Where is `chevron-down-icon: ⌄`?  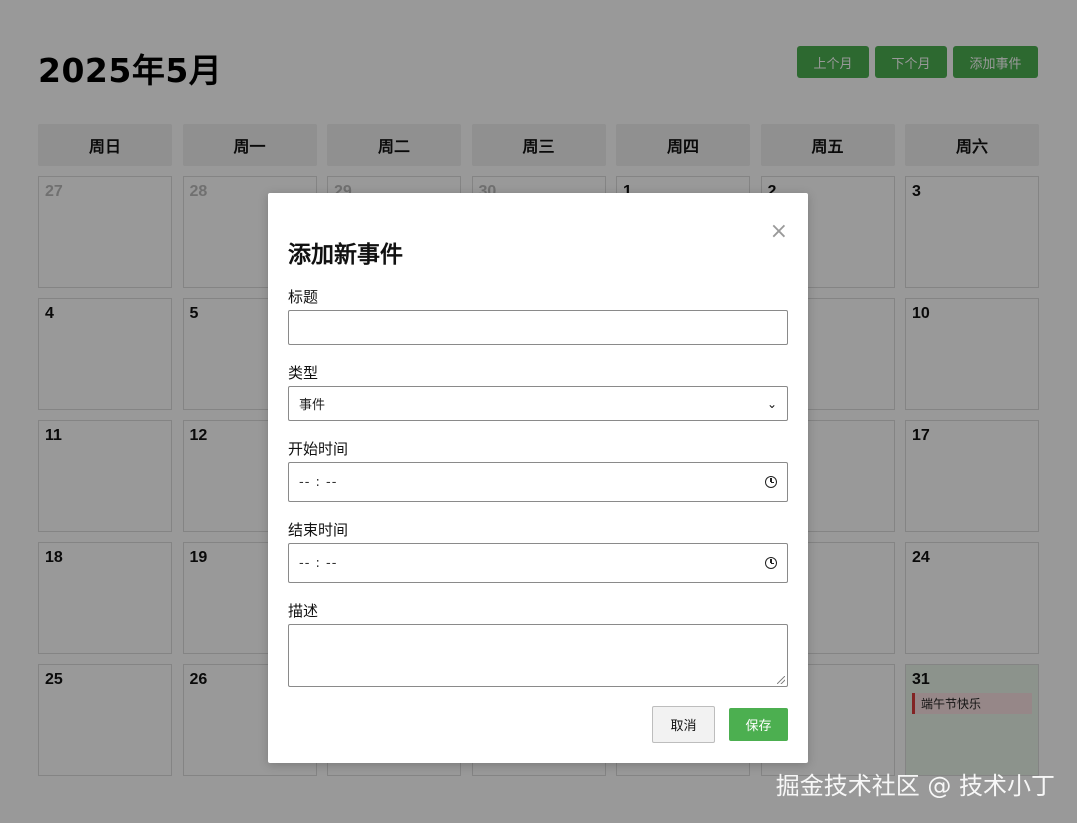
chevron-down-icon: ⌄ is located at coordinates (771, 403).